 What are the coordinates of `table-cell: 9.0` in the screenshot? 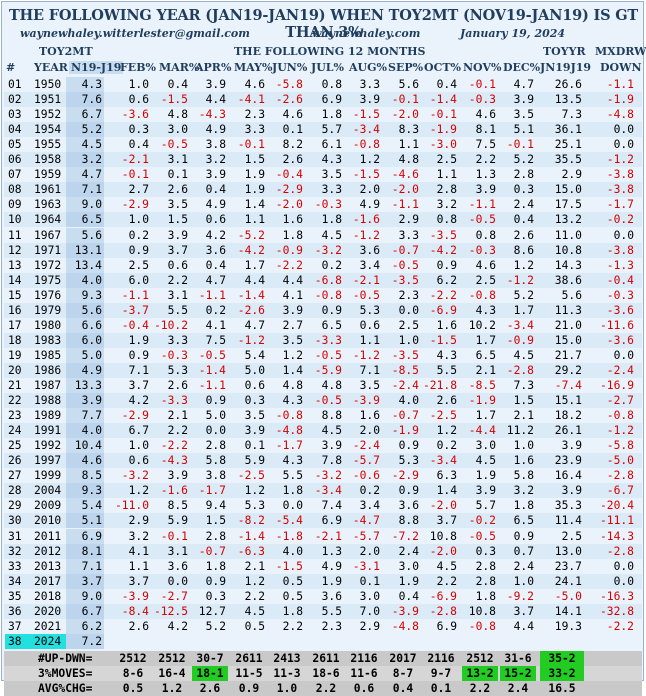 It's located at (85, 596).